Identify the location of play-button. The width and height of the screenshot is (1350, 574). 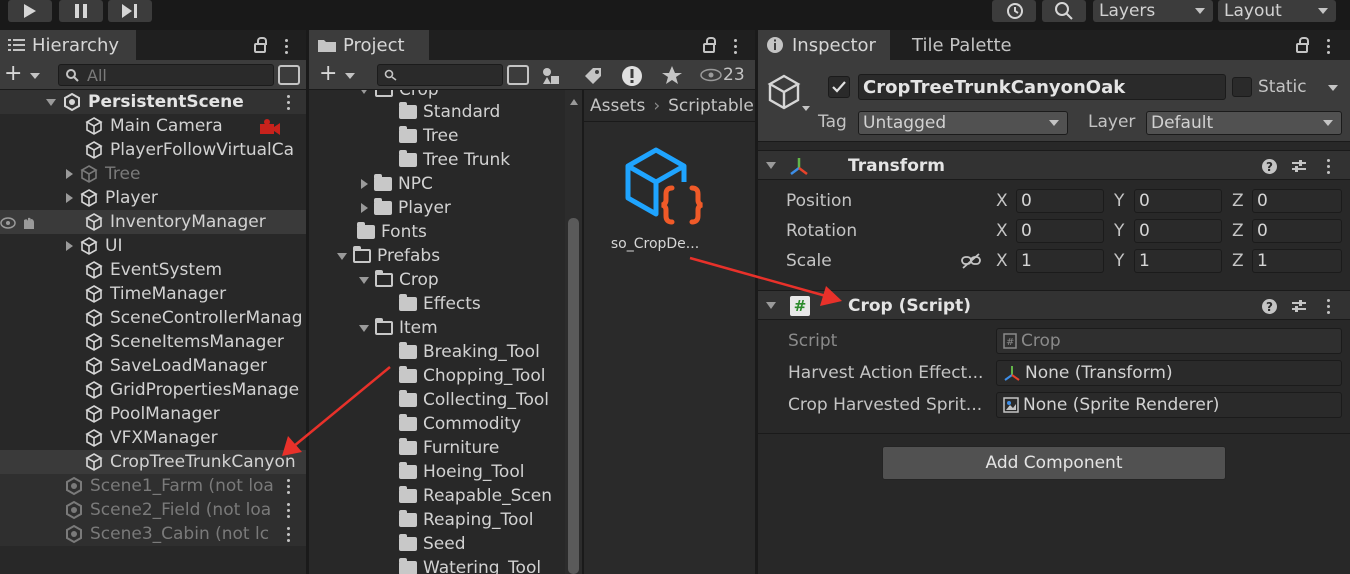
(30, 11).